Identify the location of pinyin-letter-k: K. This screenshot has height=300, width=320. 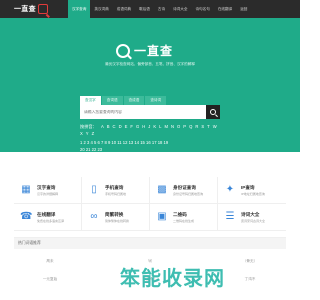
(154, 126).